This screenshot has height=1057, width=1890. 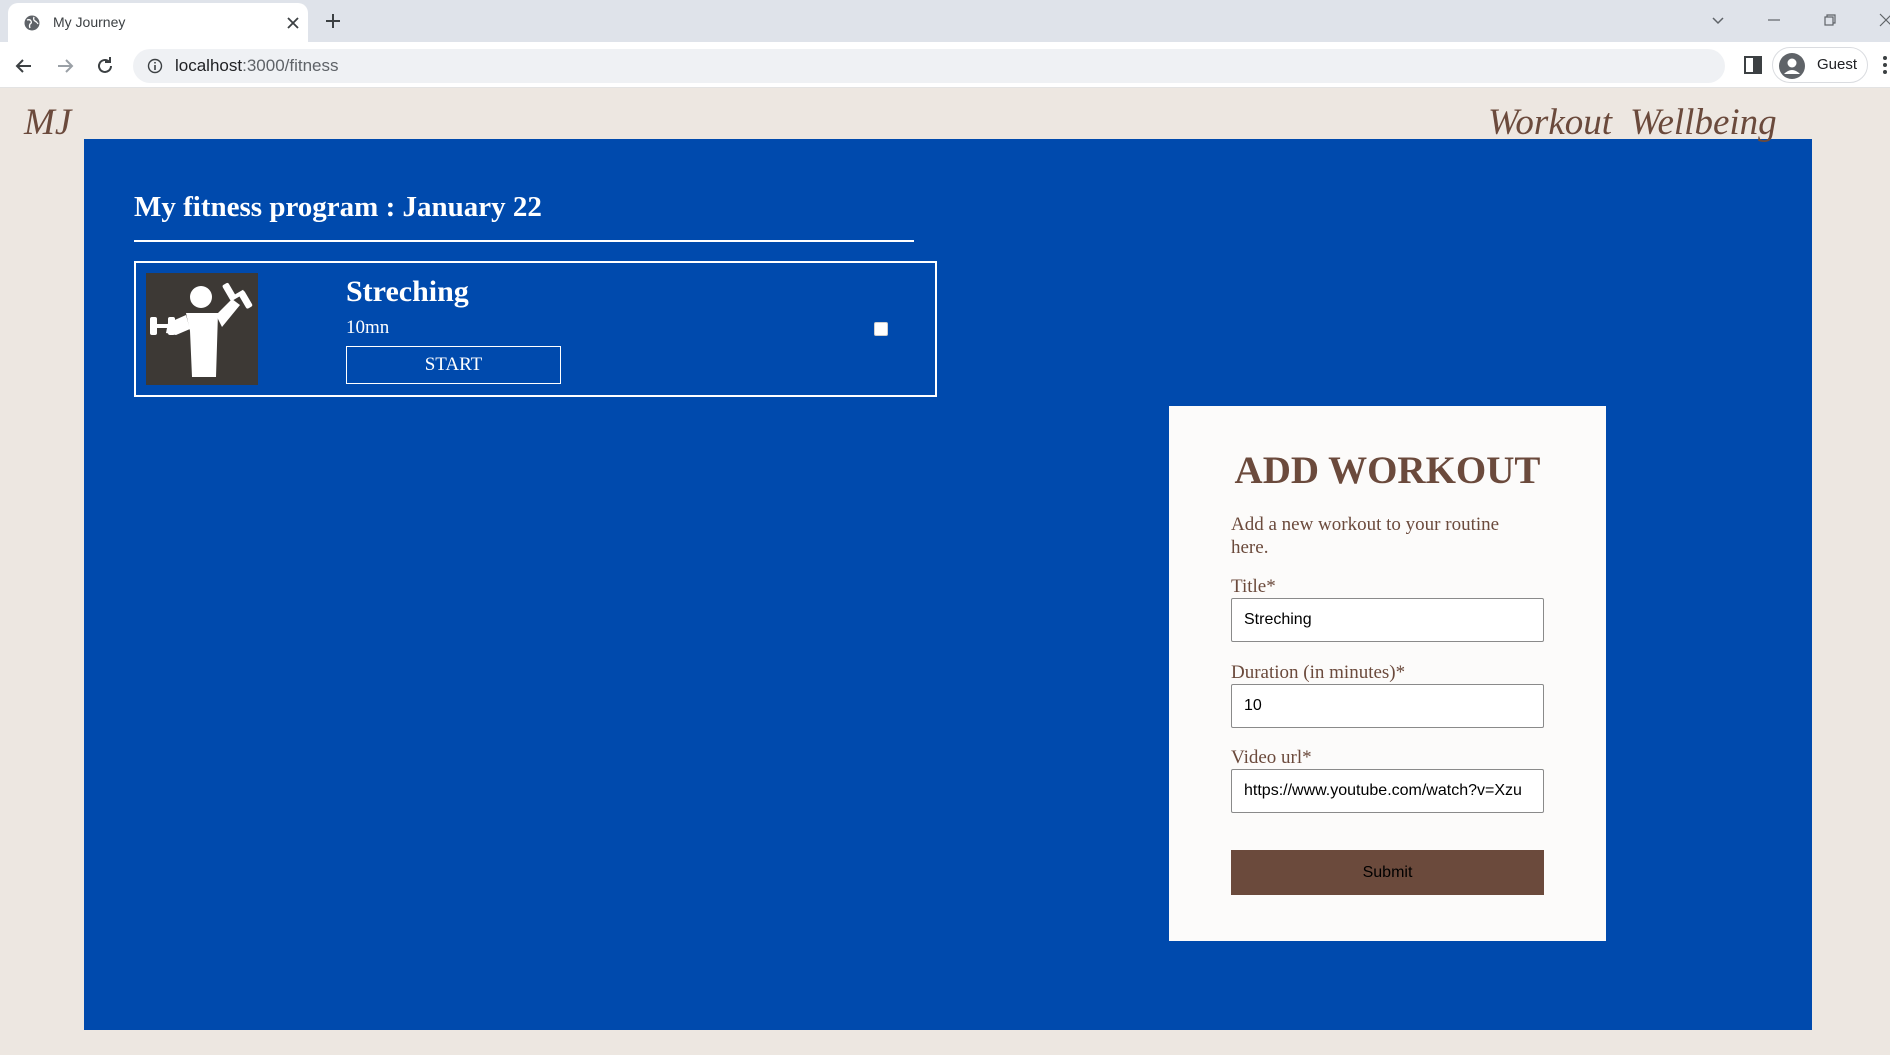 I want to click on video-url-input: https://www.youtube.com/watch?v=Xzu, so click(x=1387, y=791).